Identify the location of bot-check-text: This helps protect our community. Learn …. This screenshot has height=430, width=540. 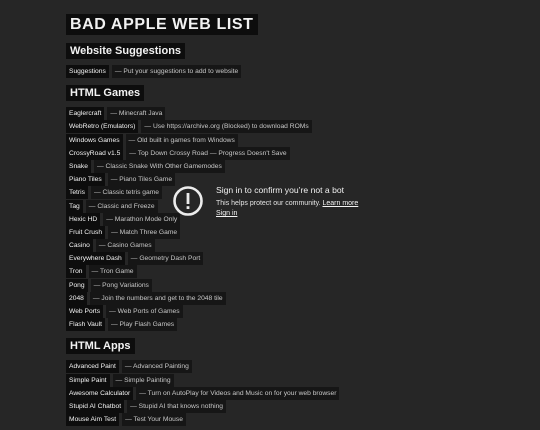
(287, 203).